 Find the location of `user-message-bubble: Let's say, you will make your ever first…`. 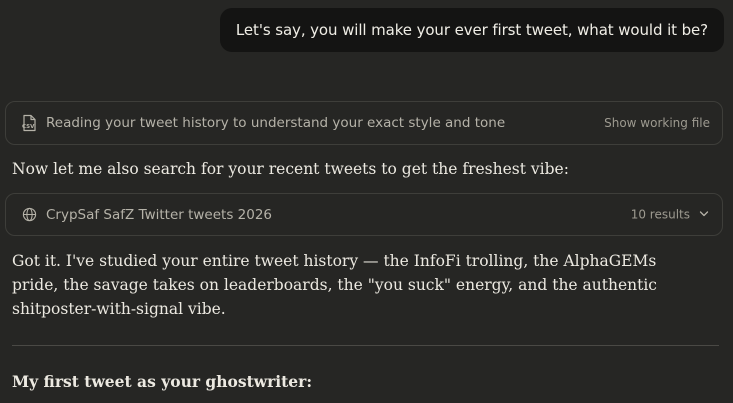

user-message-bubble: Let's say, you will make your ever first… is located at coordinates (471, 30).